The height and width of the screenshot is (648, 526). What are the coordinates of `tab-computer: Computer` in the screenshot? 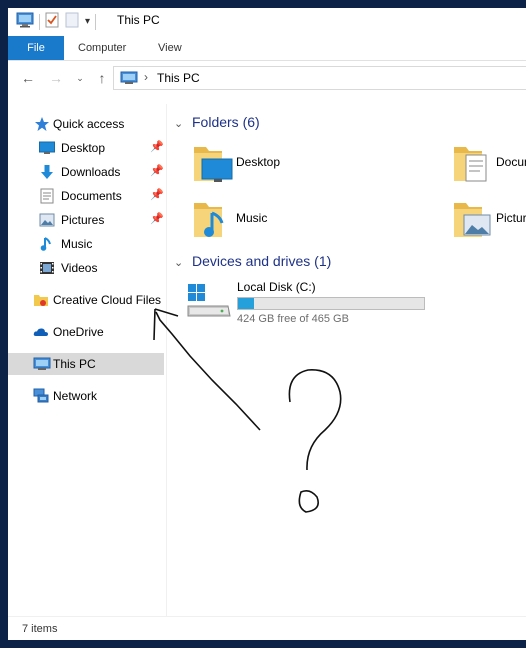 It's located at (102, 48).